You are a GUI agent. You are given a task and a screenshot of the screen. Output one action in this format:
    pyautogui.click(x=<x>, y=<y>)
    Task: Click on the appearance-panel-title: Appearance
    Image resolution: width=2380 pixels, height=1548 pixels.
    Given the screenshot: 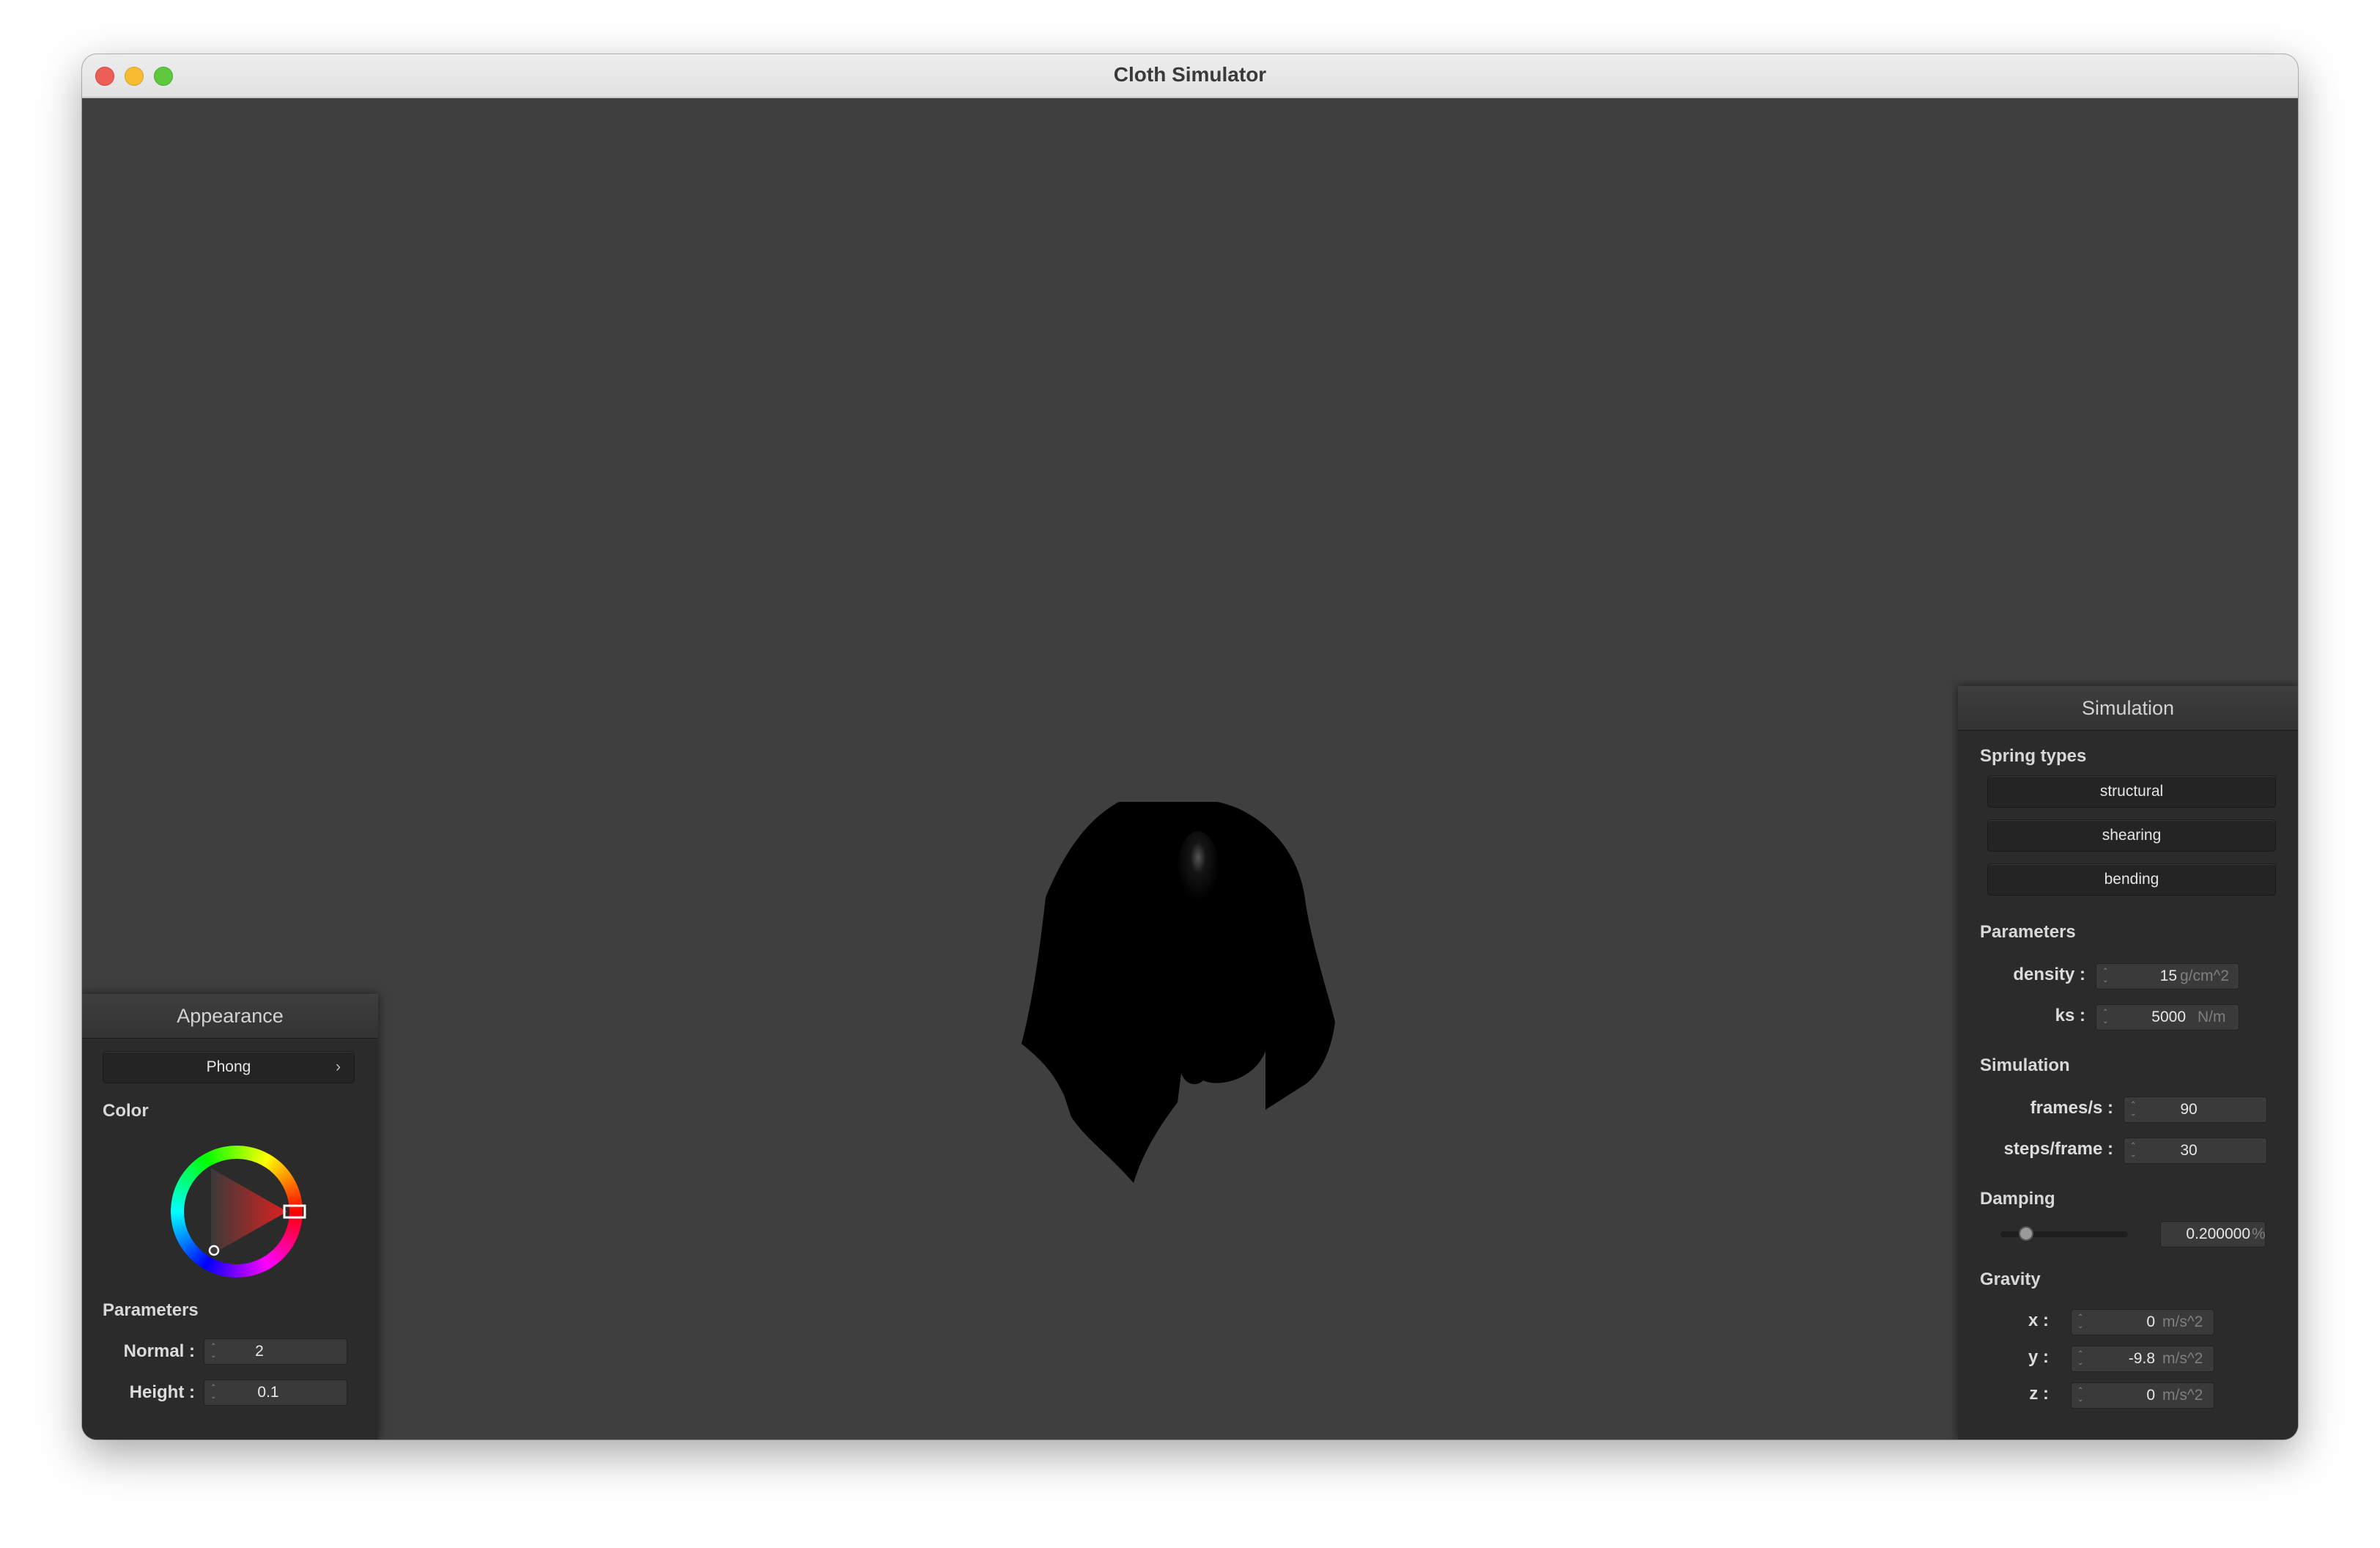 What is the action you would take?
    pyautogui.click(x=230, y=1016)
    